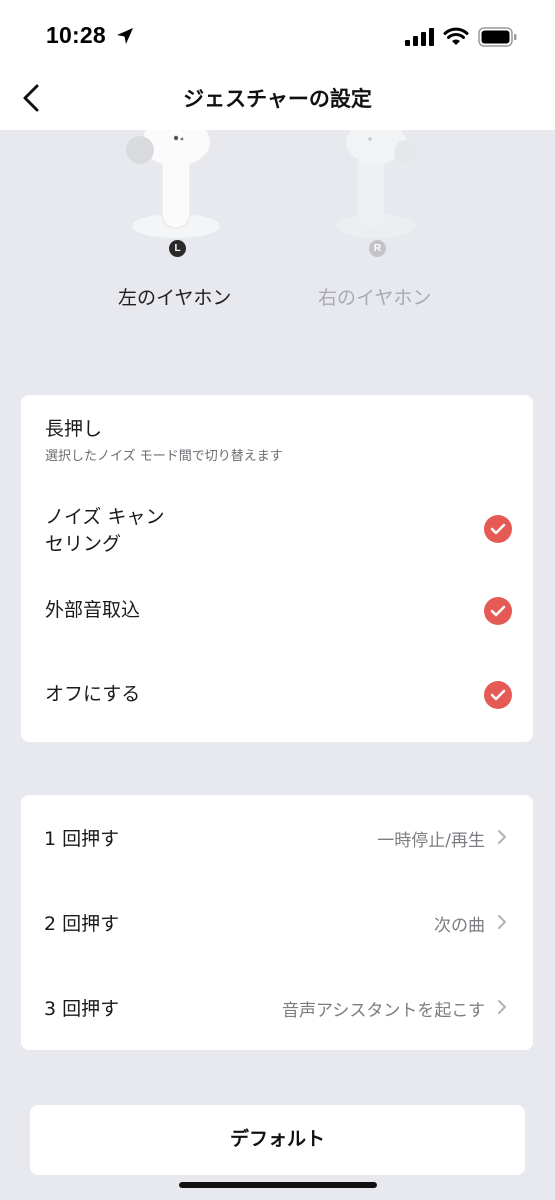 The image size is (555, 1200). What do you see at coordinates (82, 839) in the screenshot?
I see `action-label: 1 回押す` at bounding box center [82, 839].